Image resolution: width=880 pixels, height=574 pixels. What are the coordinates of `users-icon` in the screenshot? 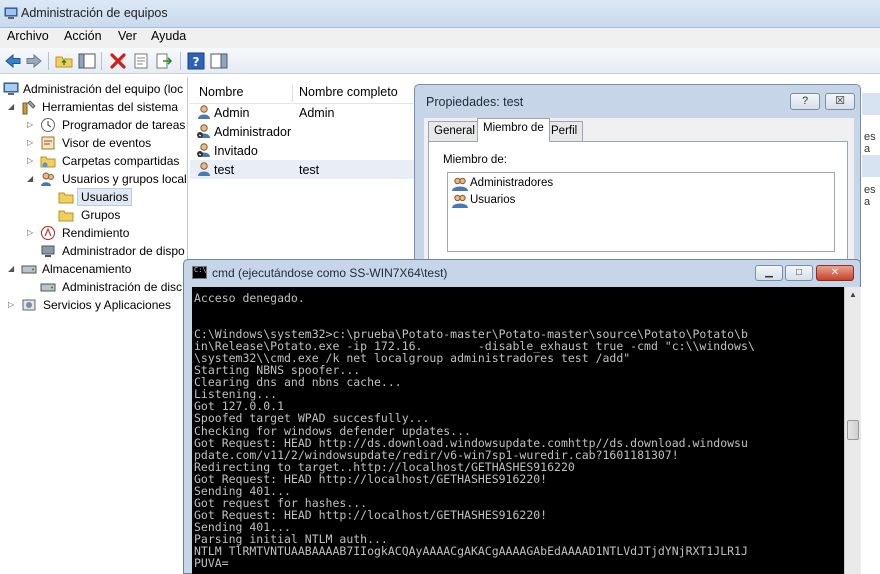 It's located at (47, 179).